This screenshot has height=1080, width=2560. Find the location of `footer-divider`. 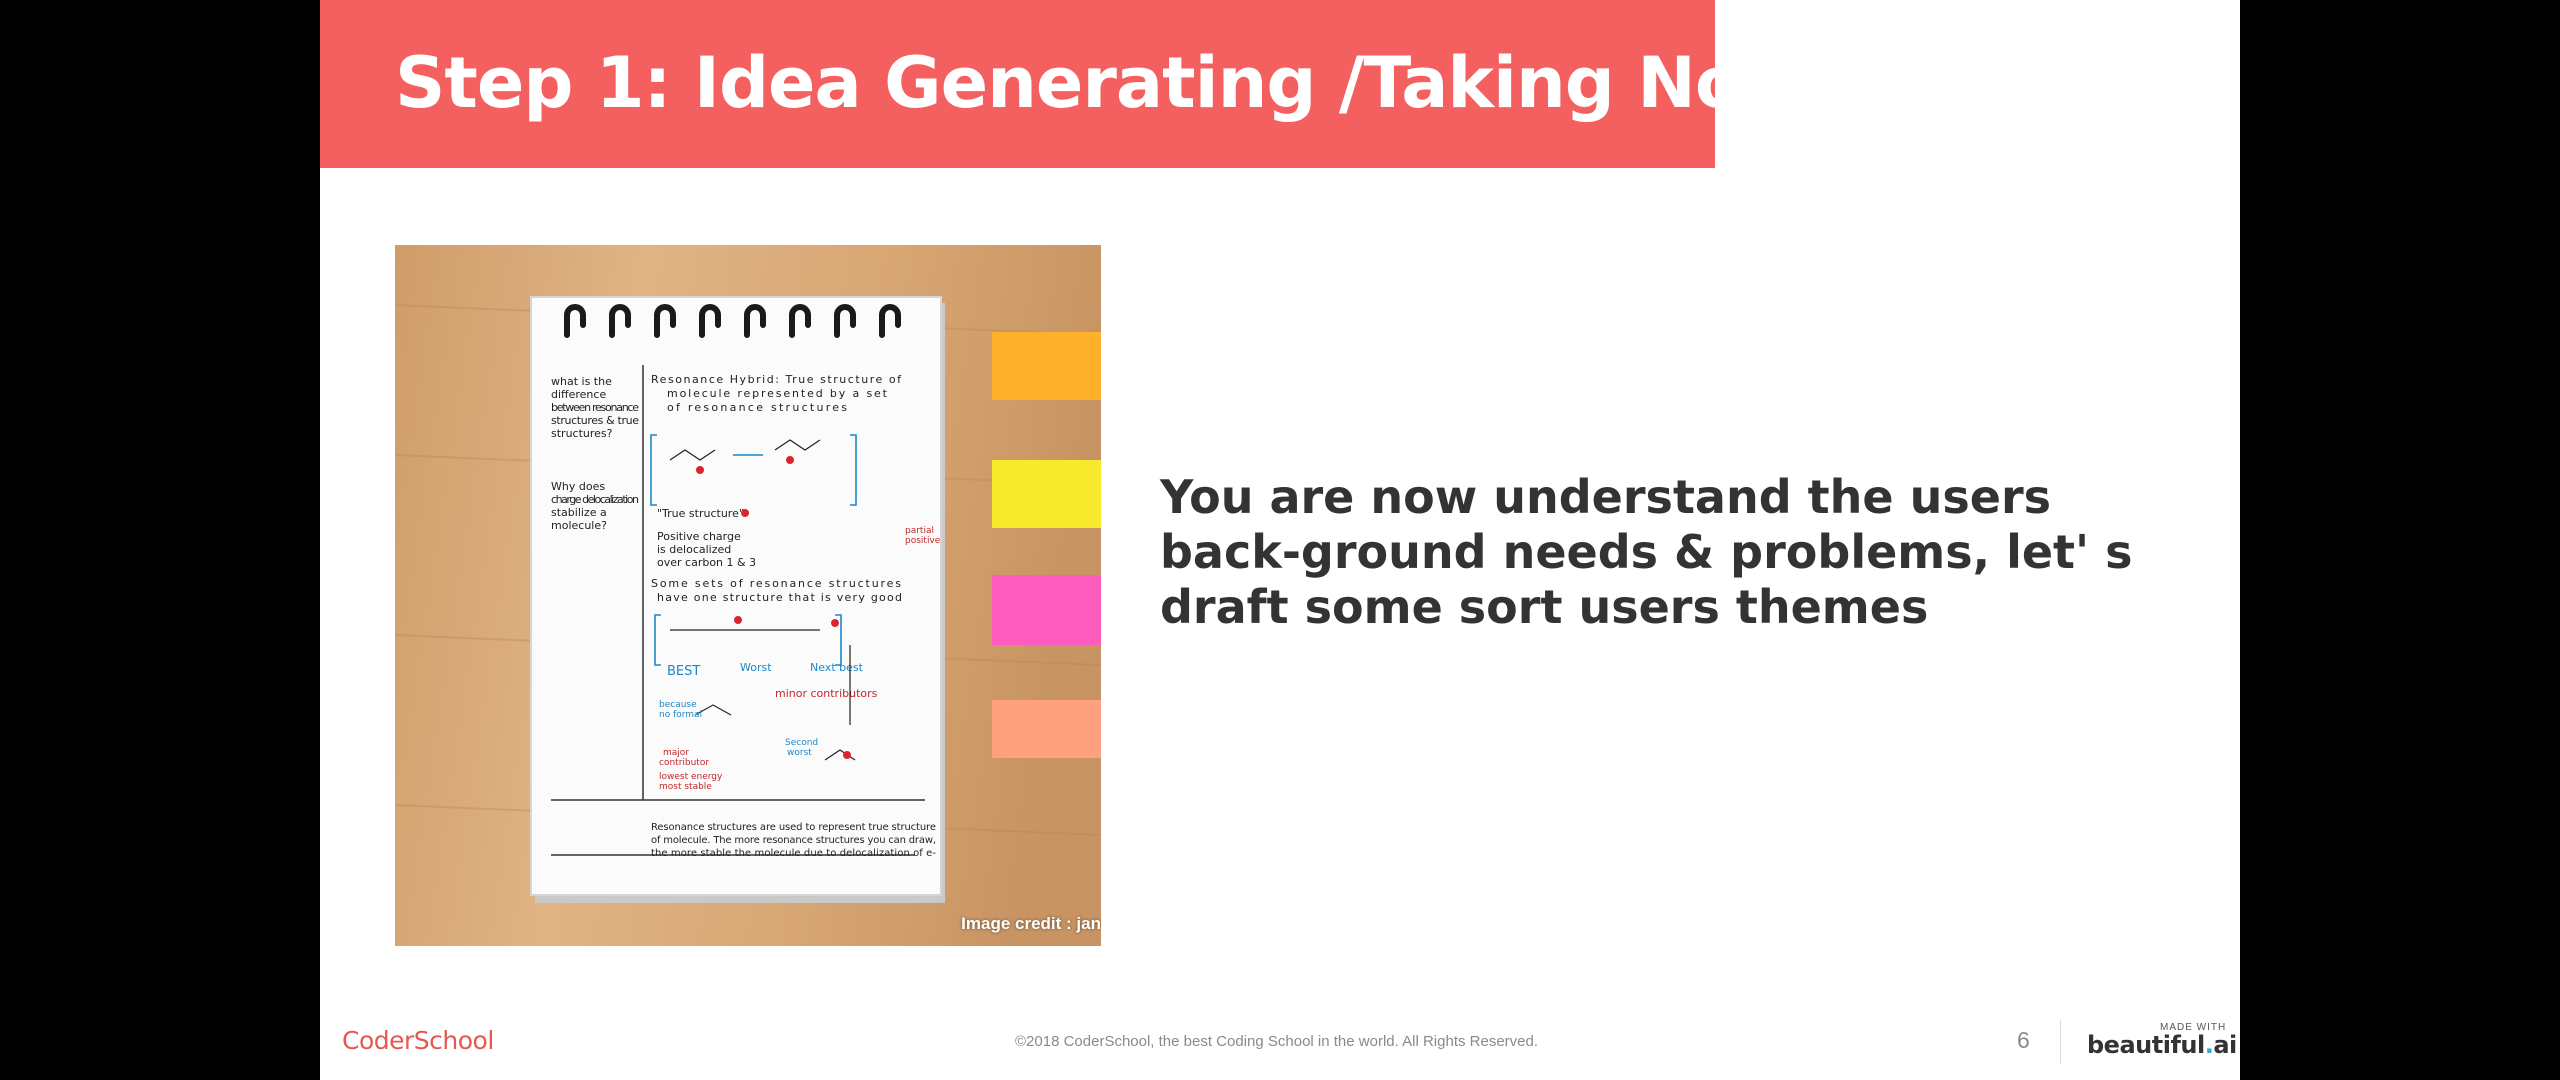

footer-divider is located at coordinates (2060, 1042).